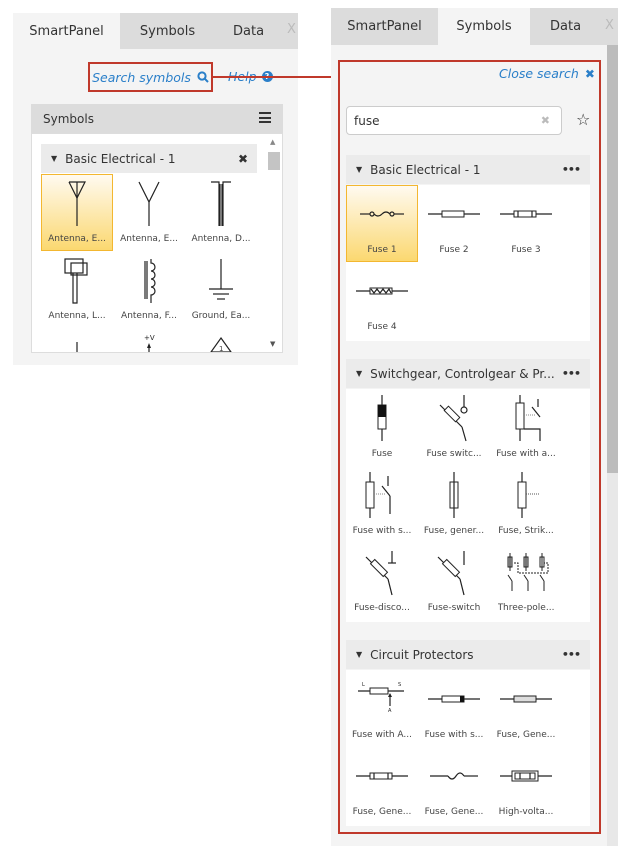 The image size is (621, 846). What do you see at coordinates (363, 685) in the screenshot?
I see `svg-text: L` at bounding box center [363, 685].